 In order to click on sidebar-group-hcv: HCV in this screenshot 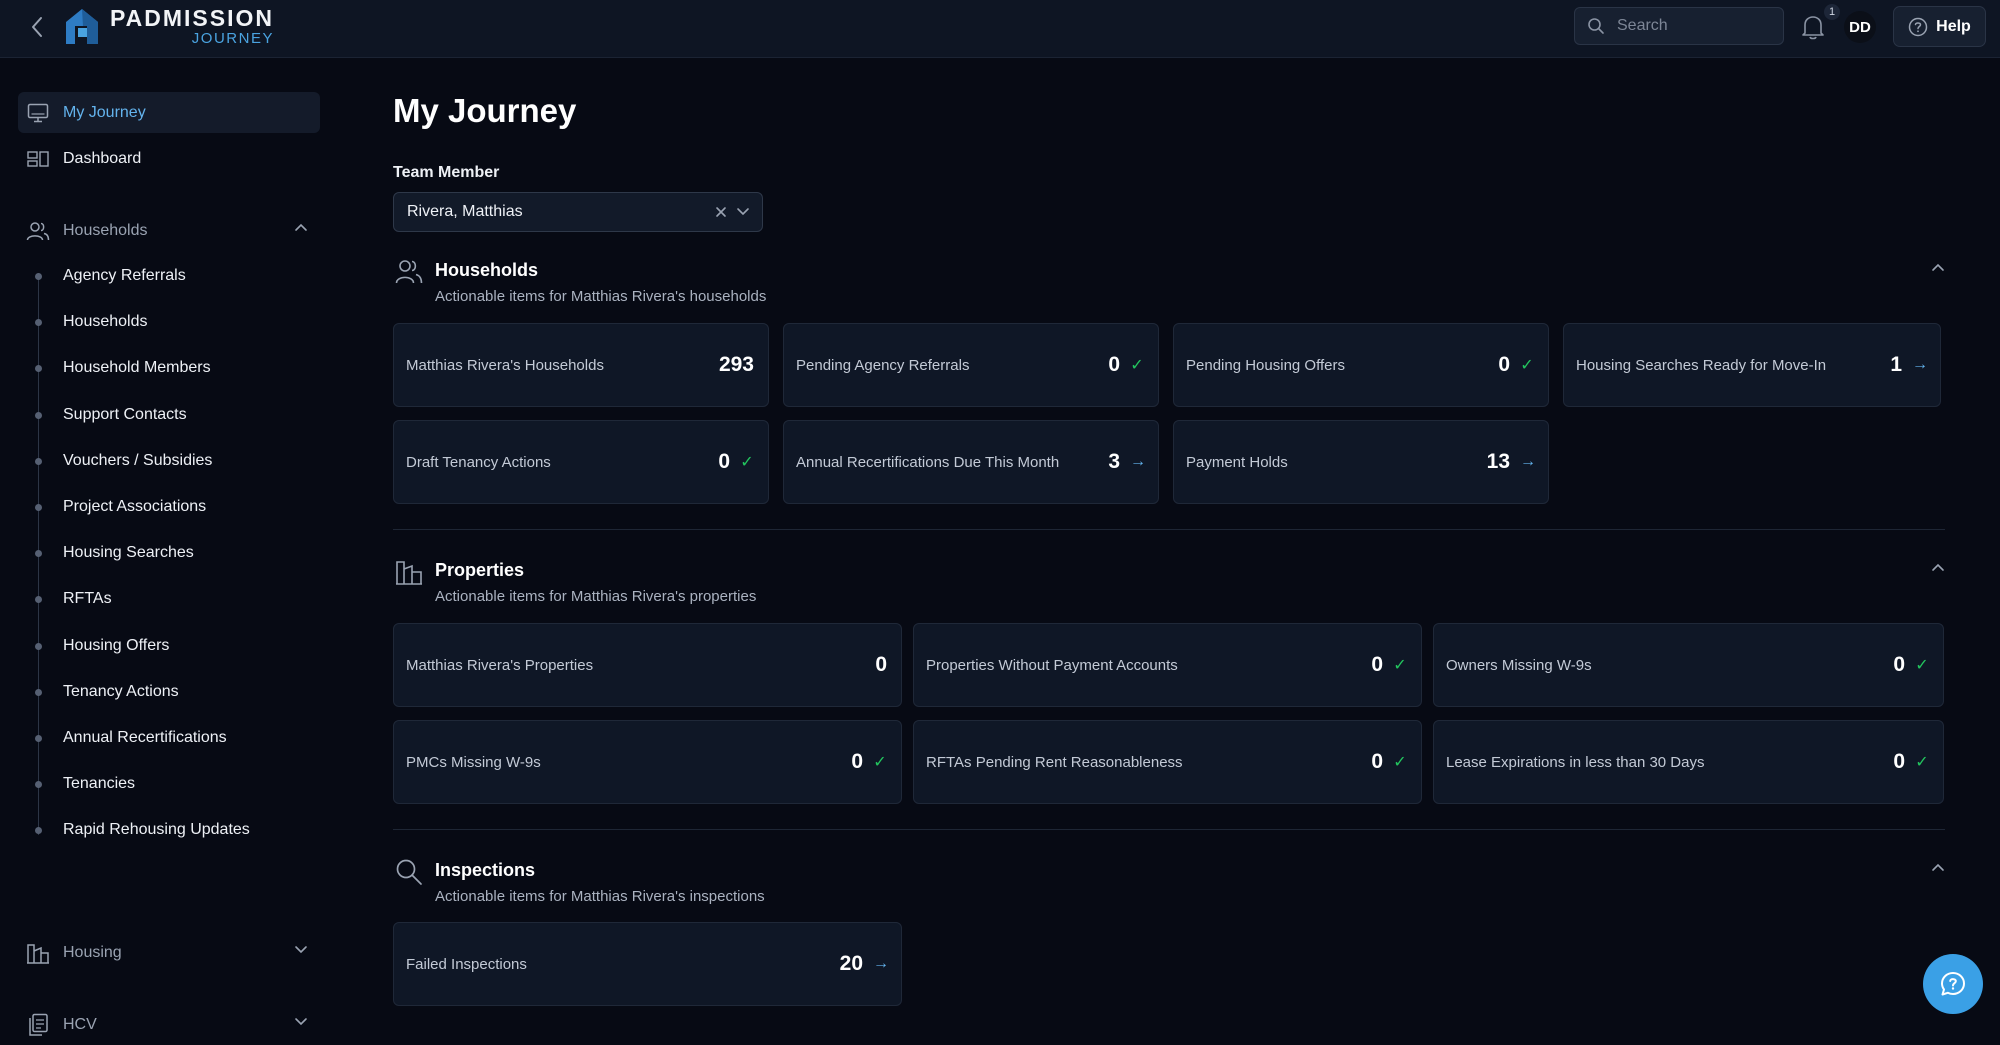, I will do `click(169, 1024)`.